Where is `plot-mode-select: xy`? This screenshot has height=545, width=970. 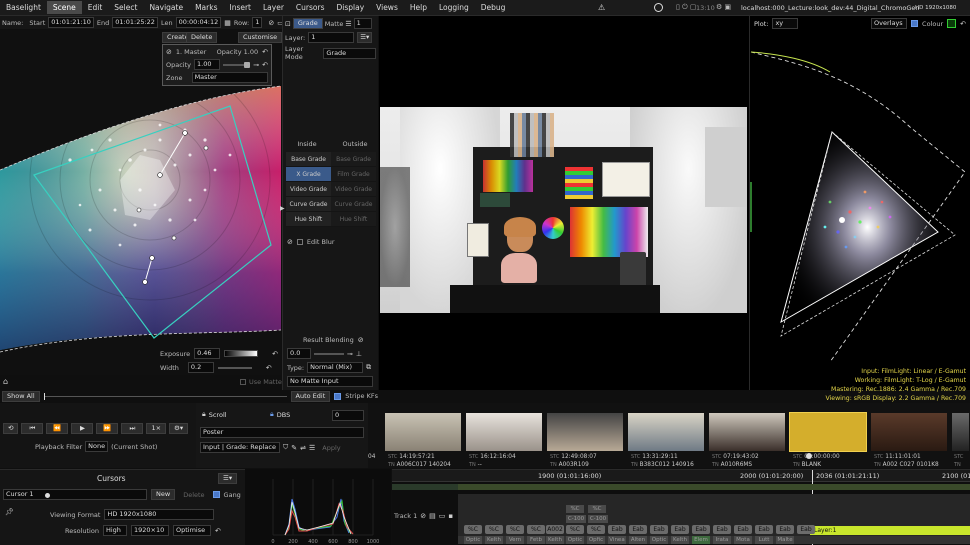 plot-mode-select: xy is located at coordinates (785, 23).